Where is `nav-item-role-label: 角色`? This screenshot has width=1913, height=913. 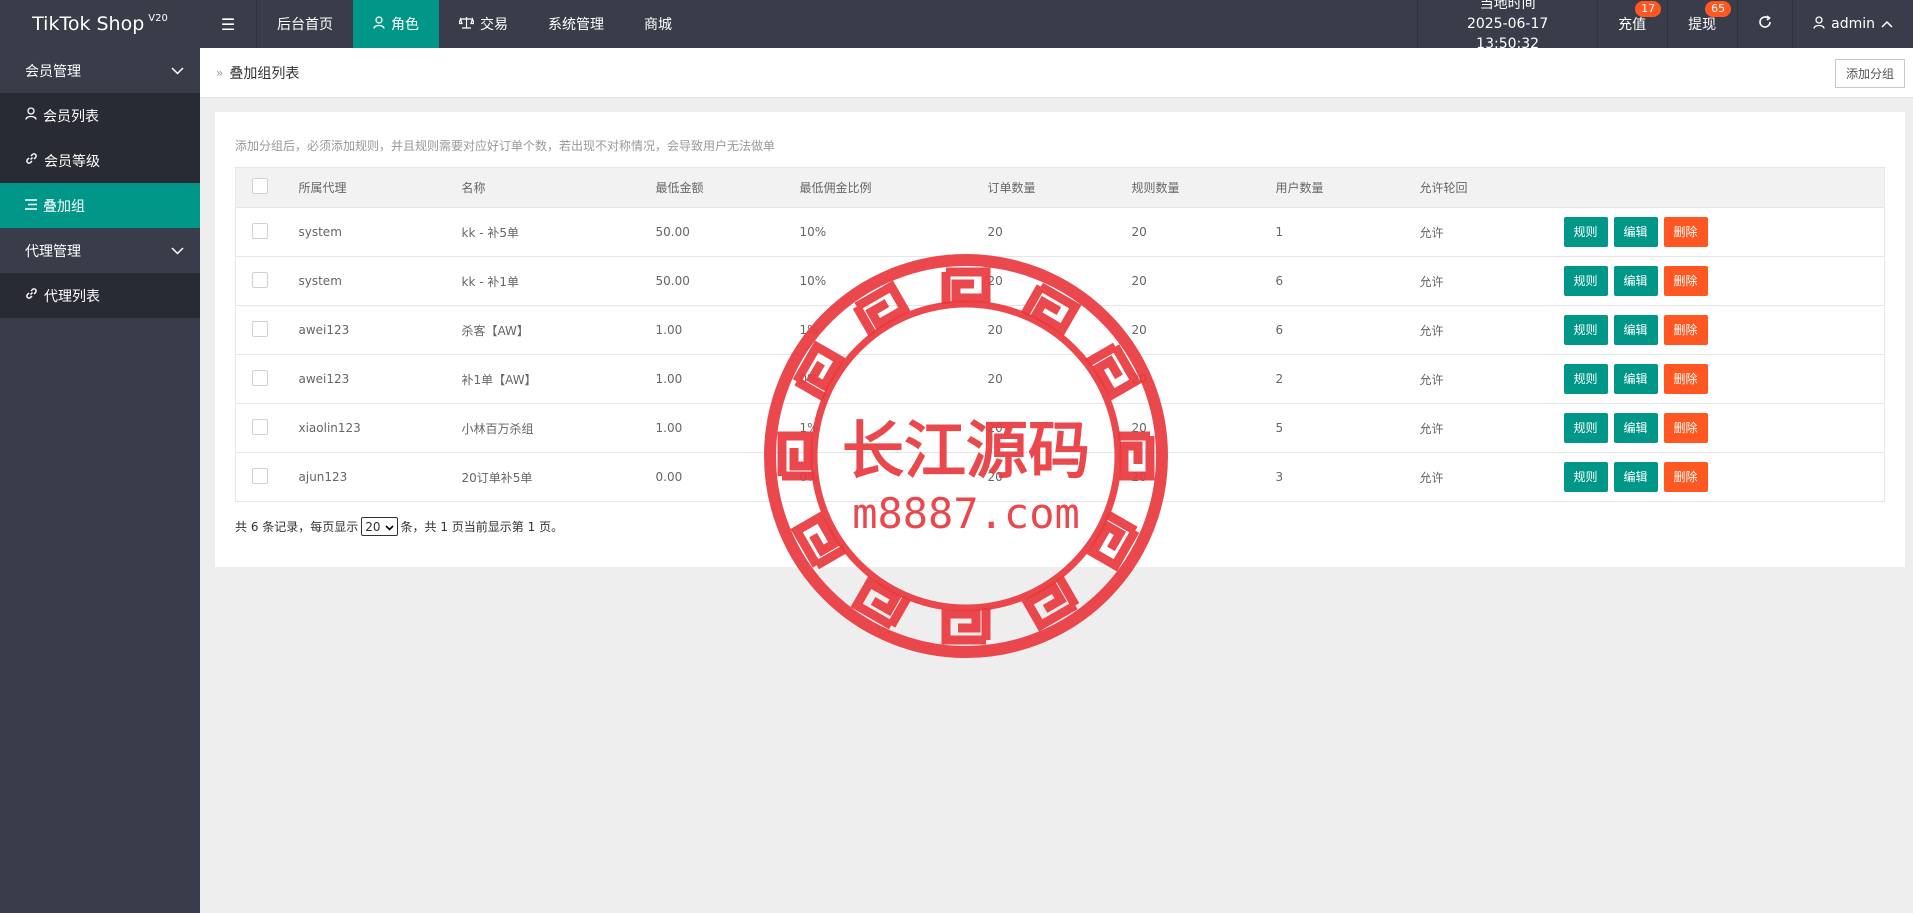 nav-item-role-label: 角色 is located at coordinates (405, 25).